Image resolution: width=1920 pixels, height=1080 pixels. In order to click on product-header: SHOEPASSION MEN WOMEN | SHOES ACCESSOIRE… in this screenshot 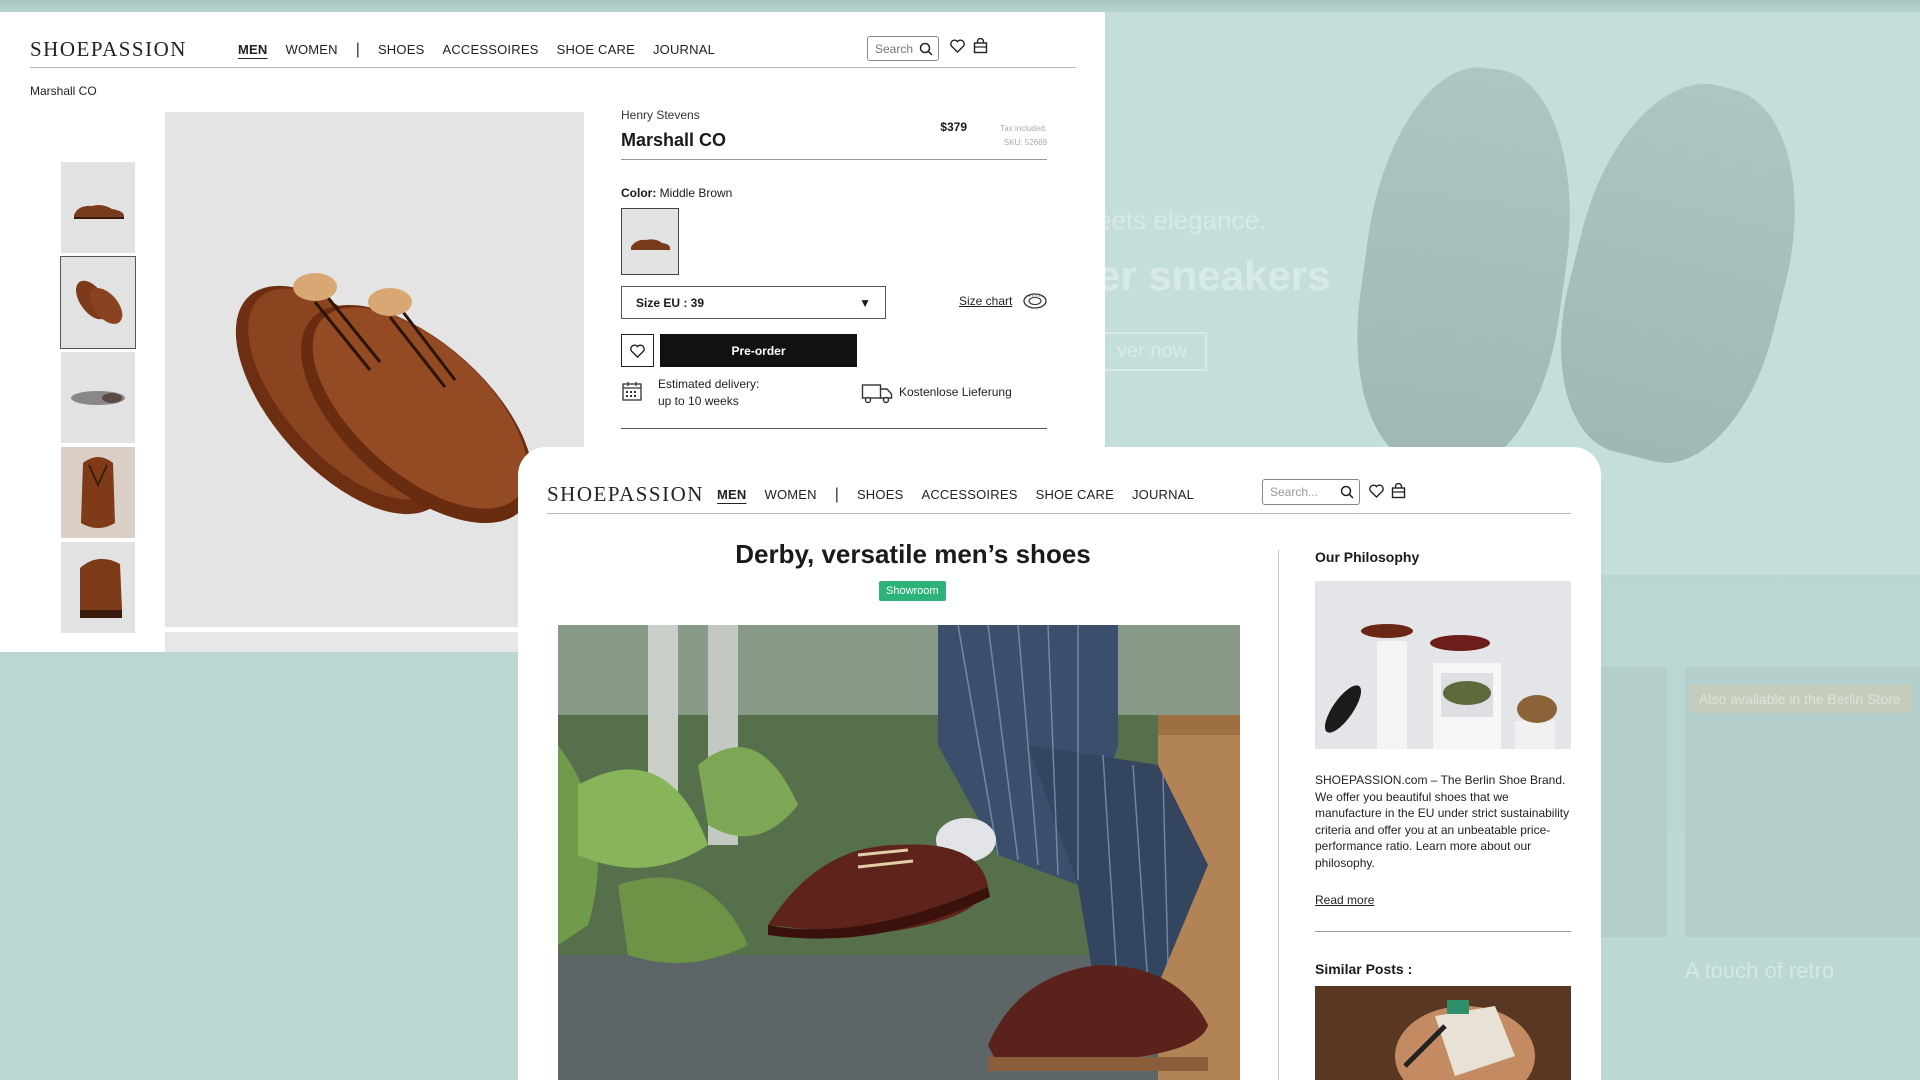, I will do `click(553, 50)`.